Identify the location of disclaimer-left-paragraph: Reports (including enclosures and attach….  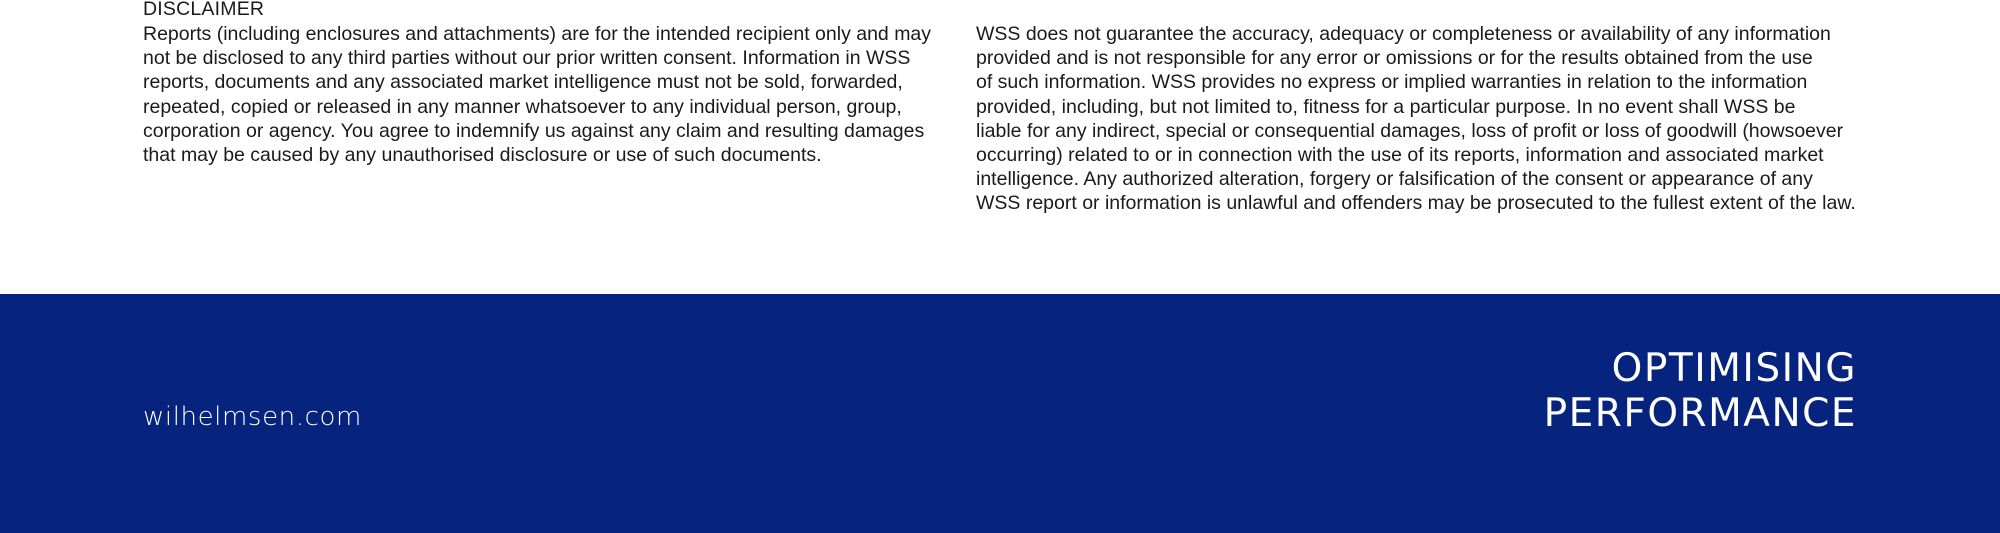
(537, 95).